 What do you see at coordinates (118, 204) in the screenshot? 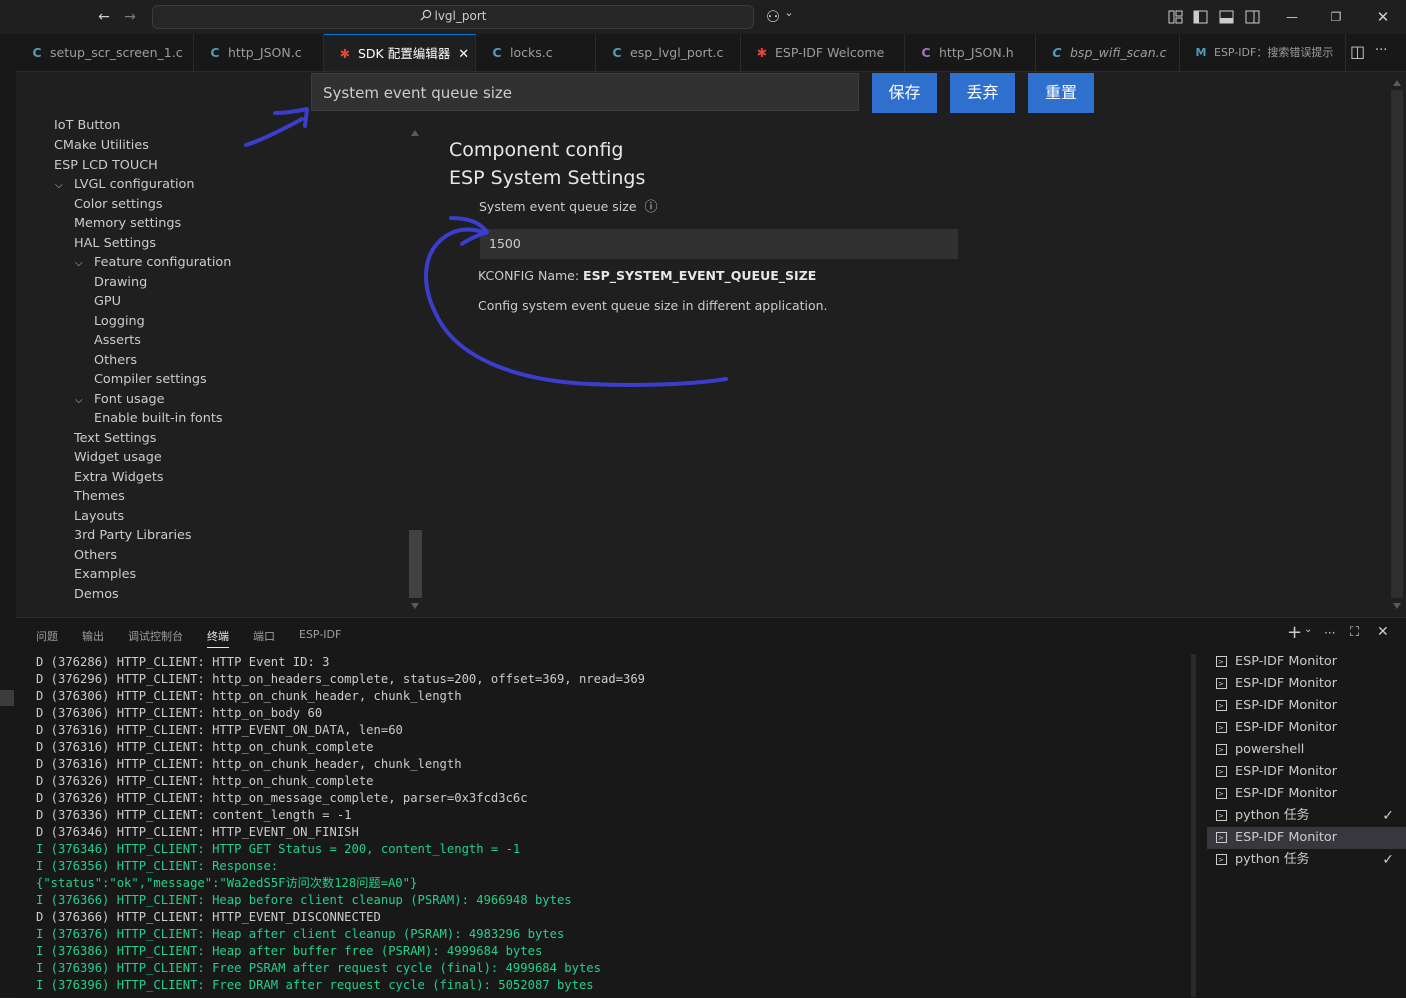
I see `tree-item-color-settings: Color settings` at bounding box center [118, 204].